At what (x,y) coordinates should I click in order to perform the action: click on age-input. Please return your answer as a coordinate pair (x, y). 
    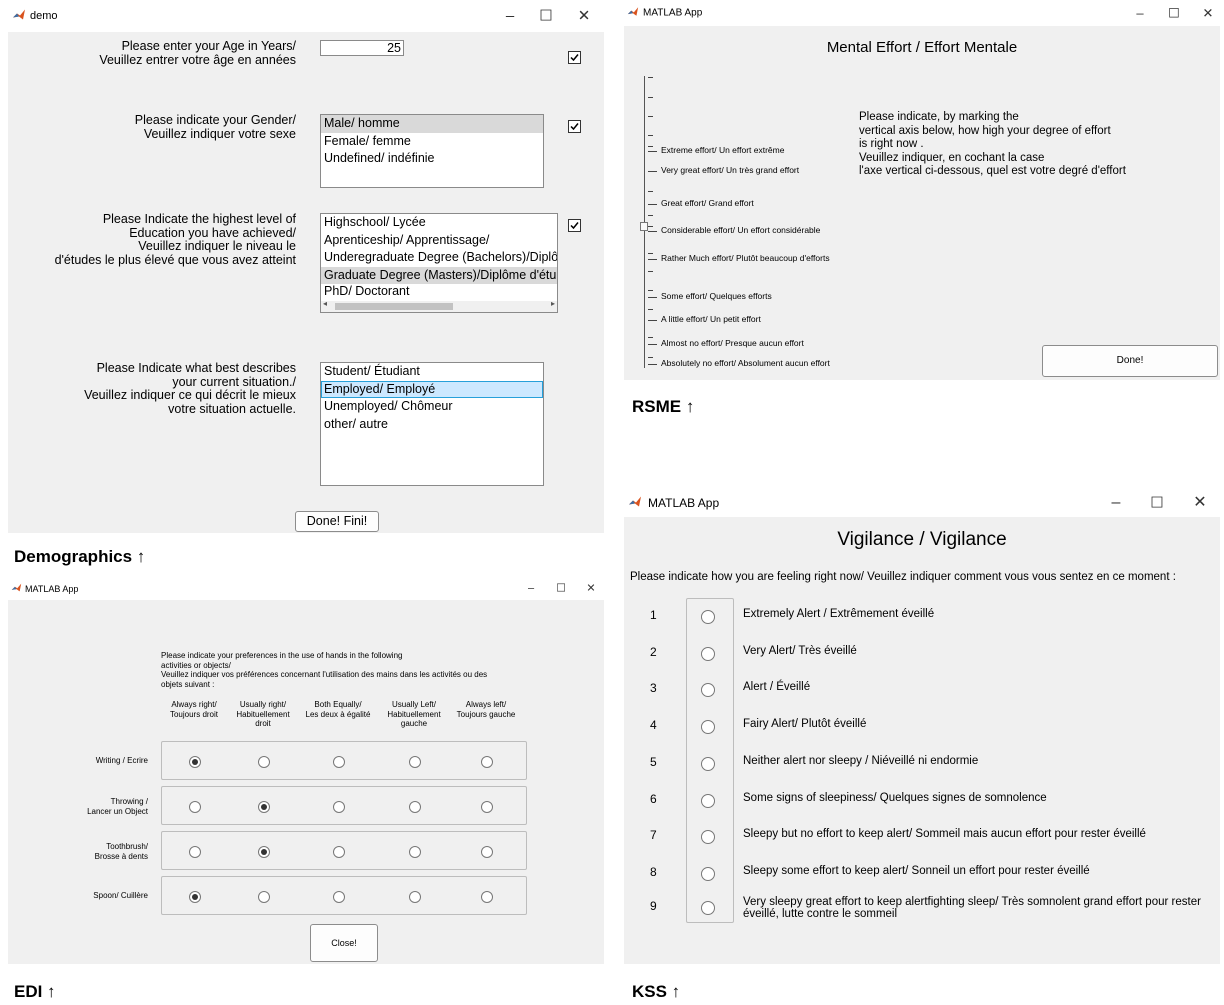
    Looking at the image, I should click on (362, 48).